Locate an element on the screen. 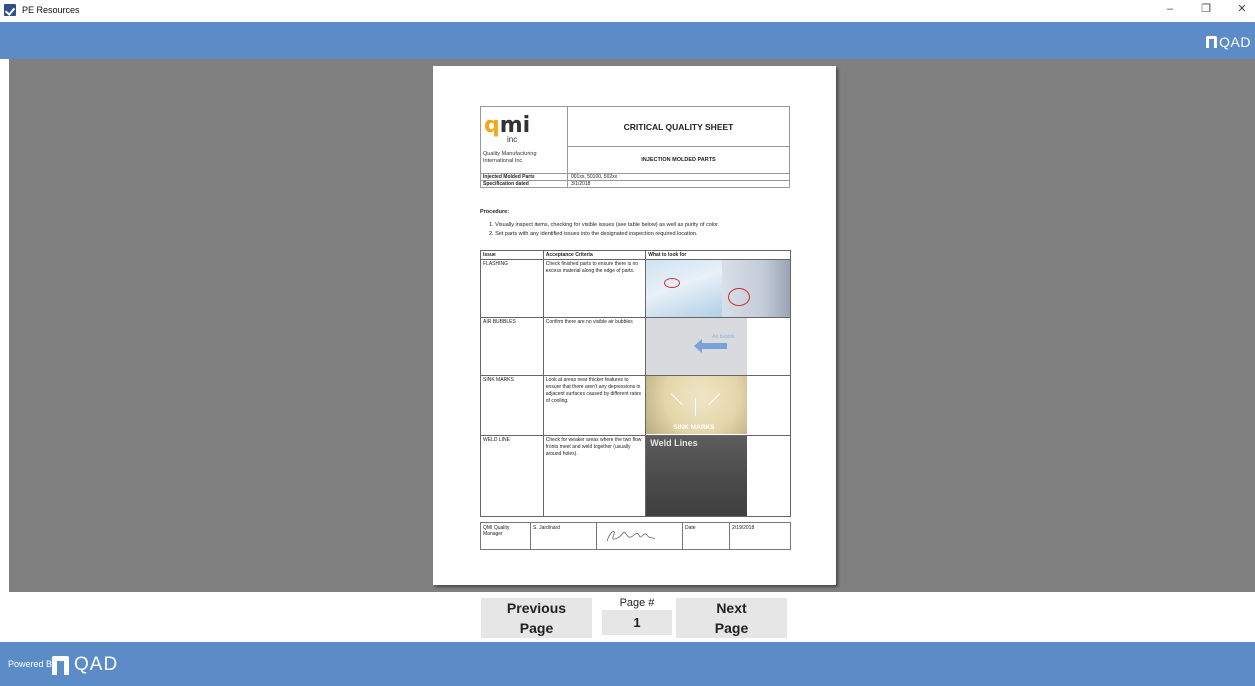 The width and height of the screenshot is (1255, 686). powered-by-text: Powered By is located at coordinates (32, 664).